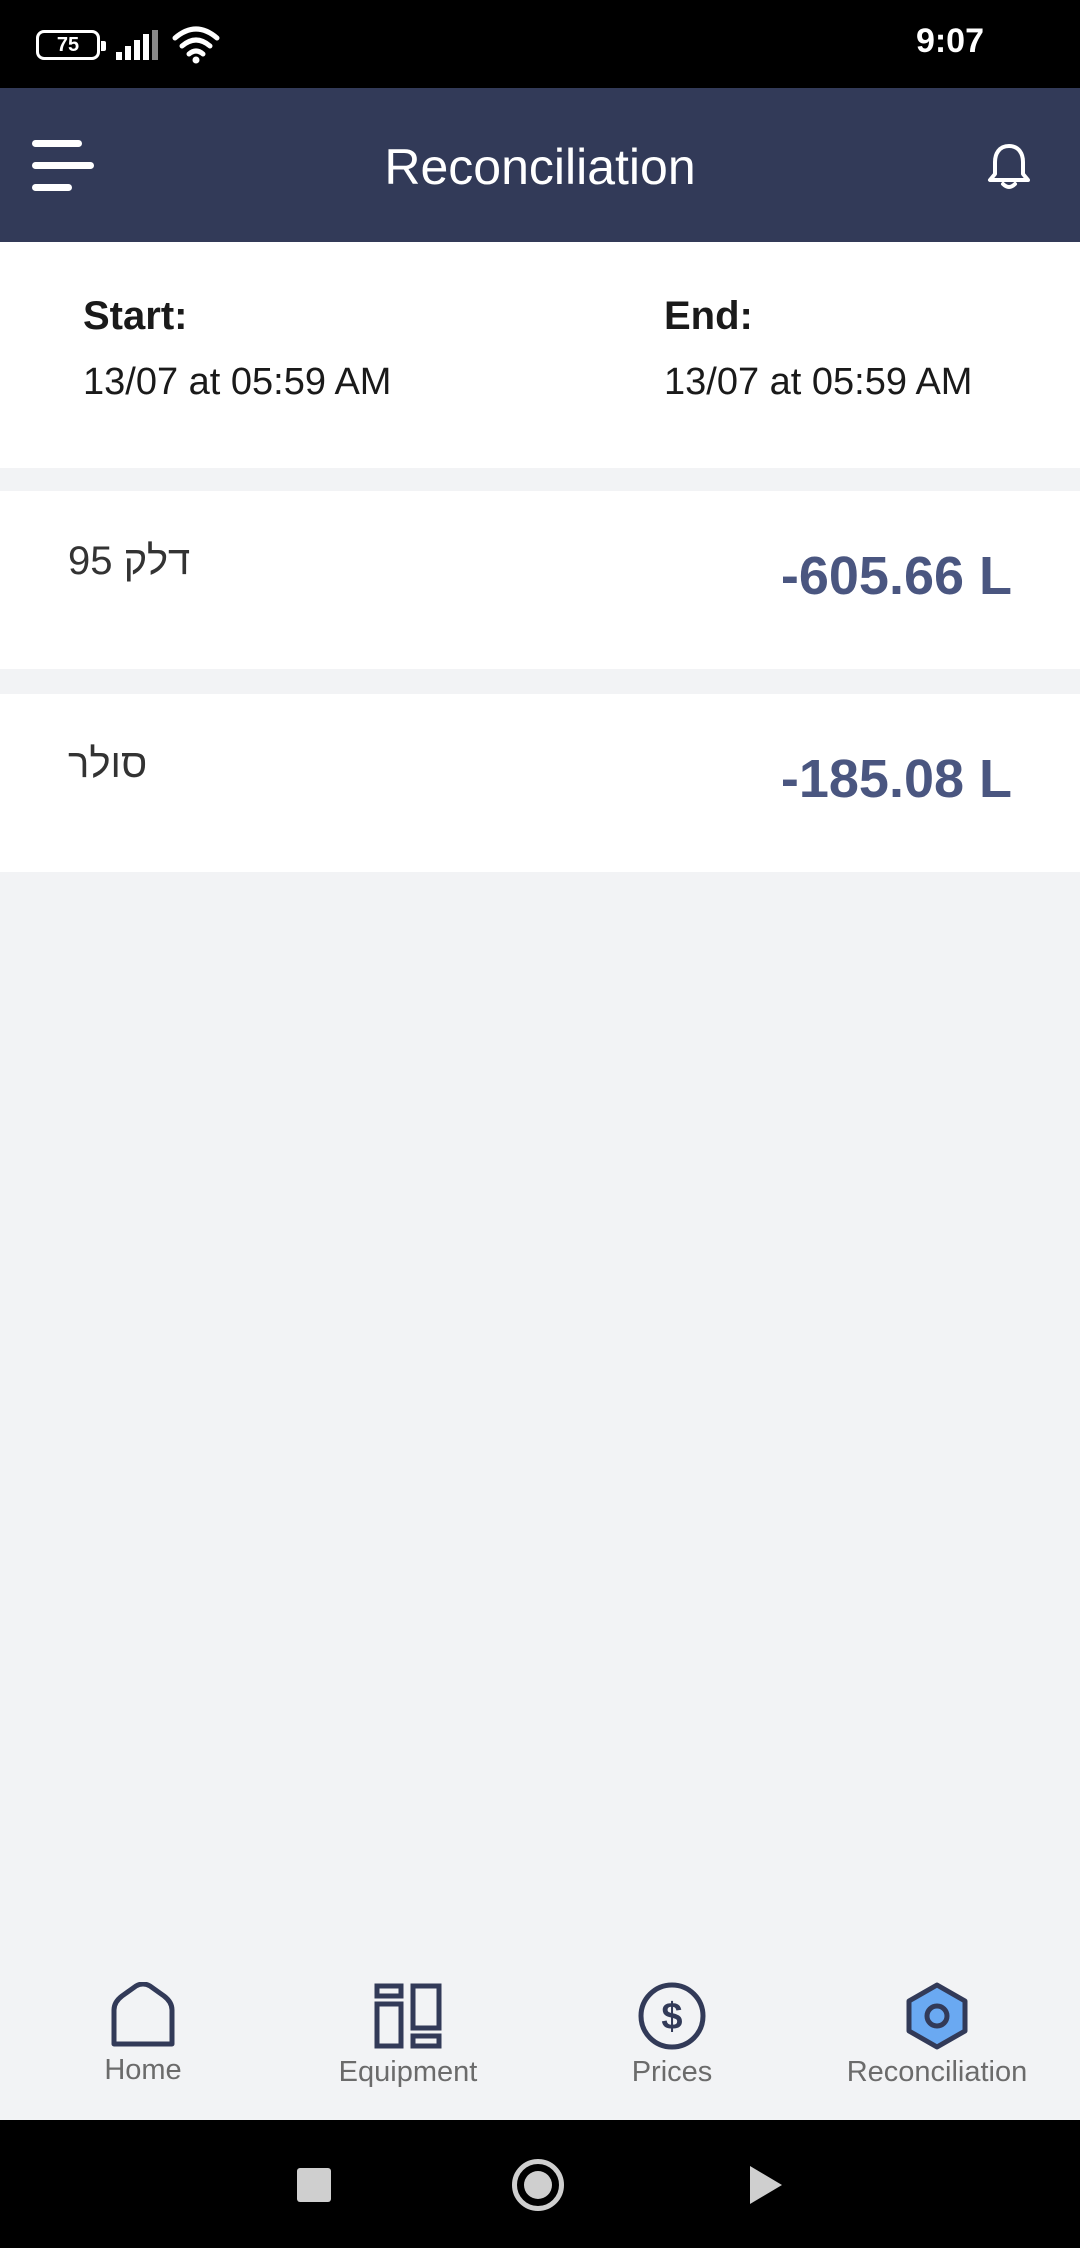 This screenshot has width=1080, height=2248. I want to click on start-section: Start: 13/07 at 05:59 AM, so click(237, 349).